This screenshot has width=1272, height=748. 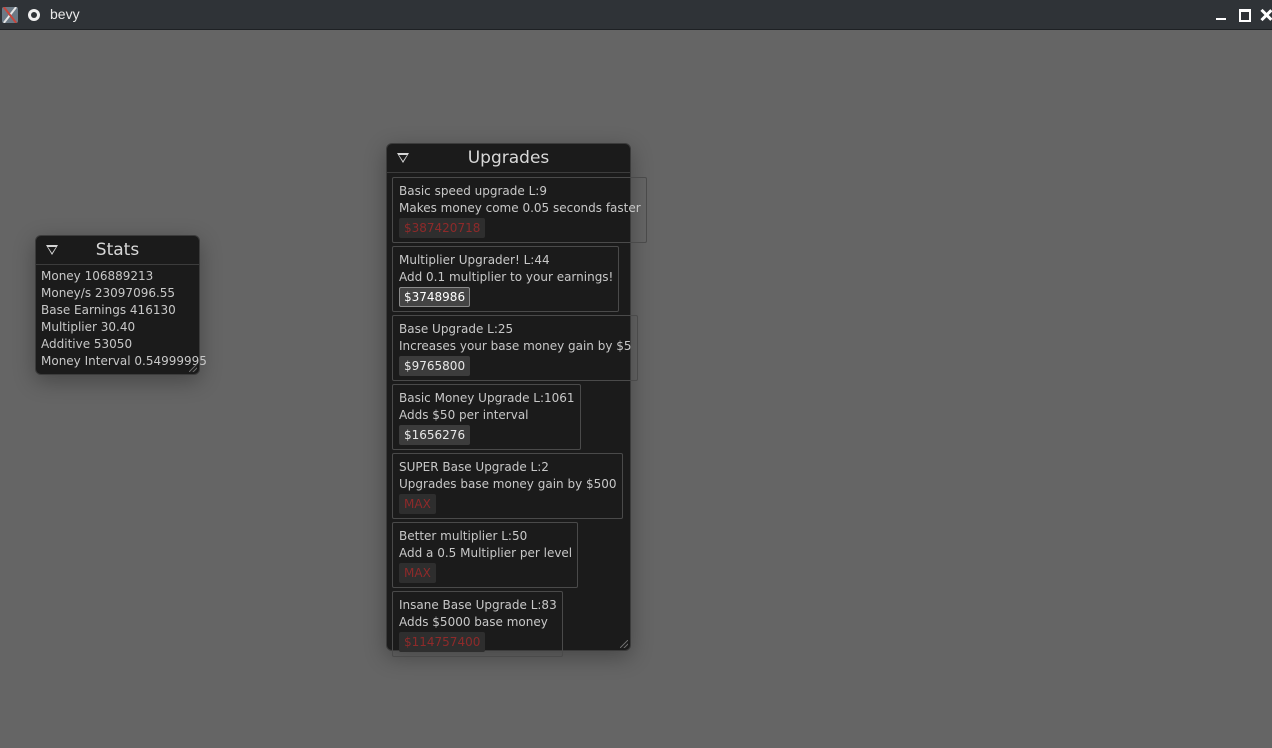 What do you see at coordinates (34, 15) in the screenshot?
I see `bevy-logo-icon` at bounding box center [34, 15].